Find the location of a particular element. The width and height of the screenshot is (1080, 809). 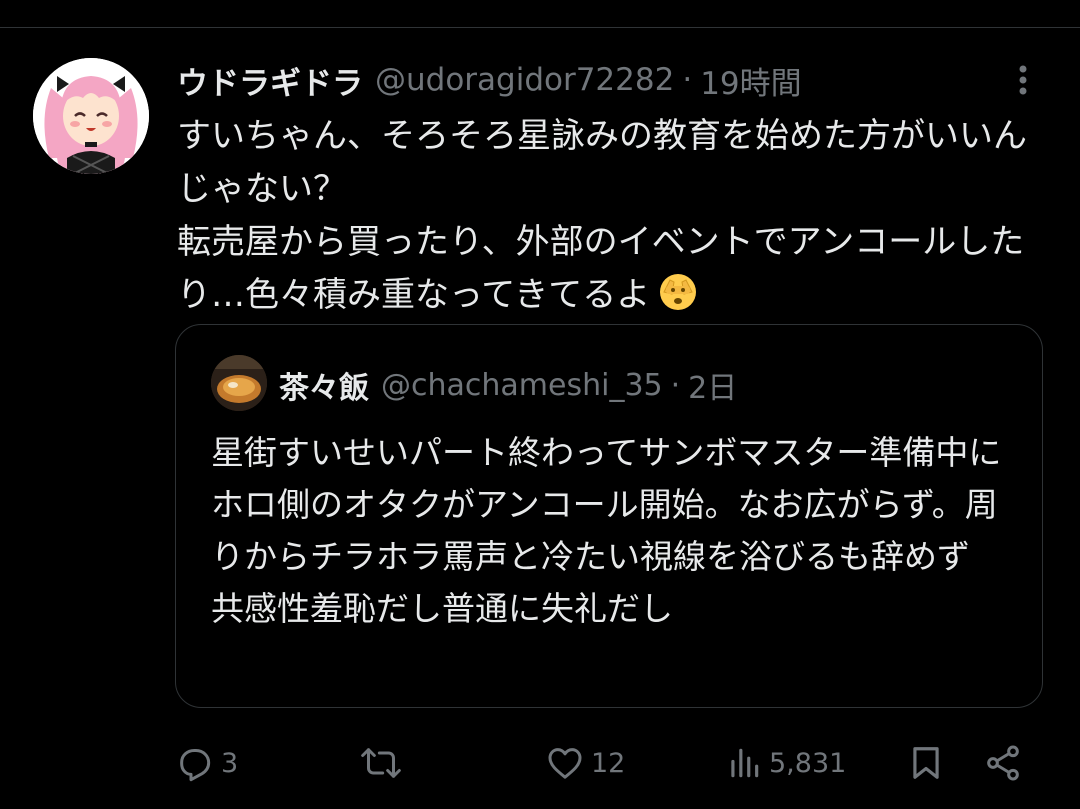

quoted-timestamp: 2日 is located at coordinates (712, 385).